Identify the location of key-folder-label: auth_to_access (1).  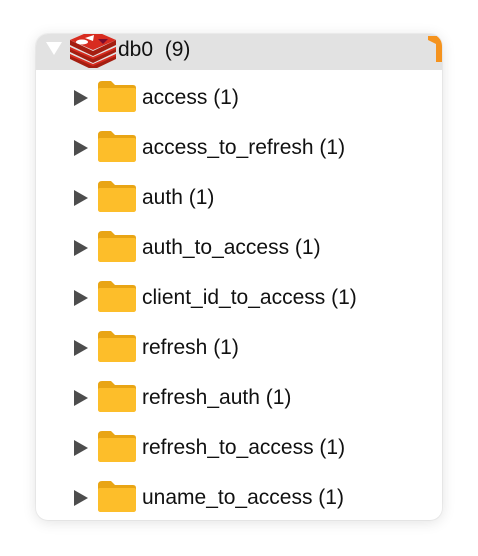
(231, 247).